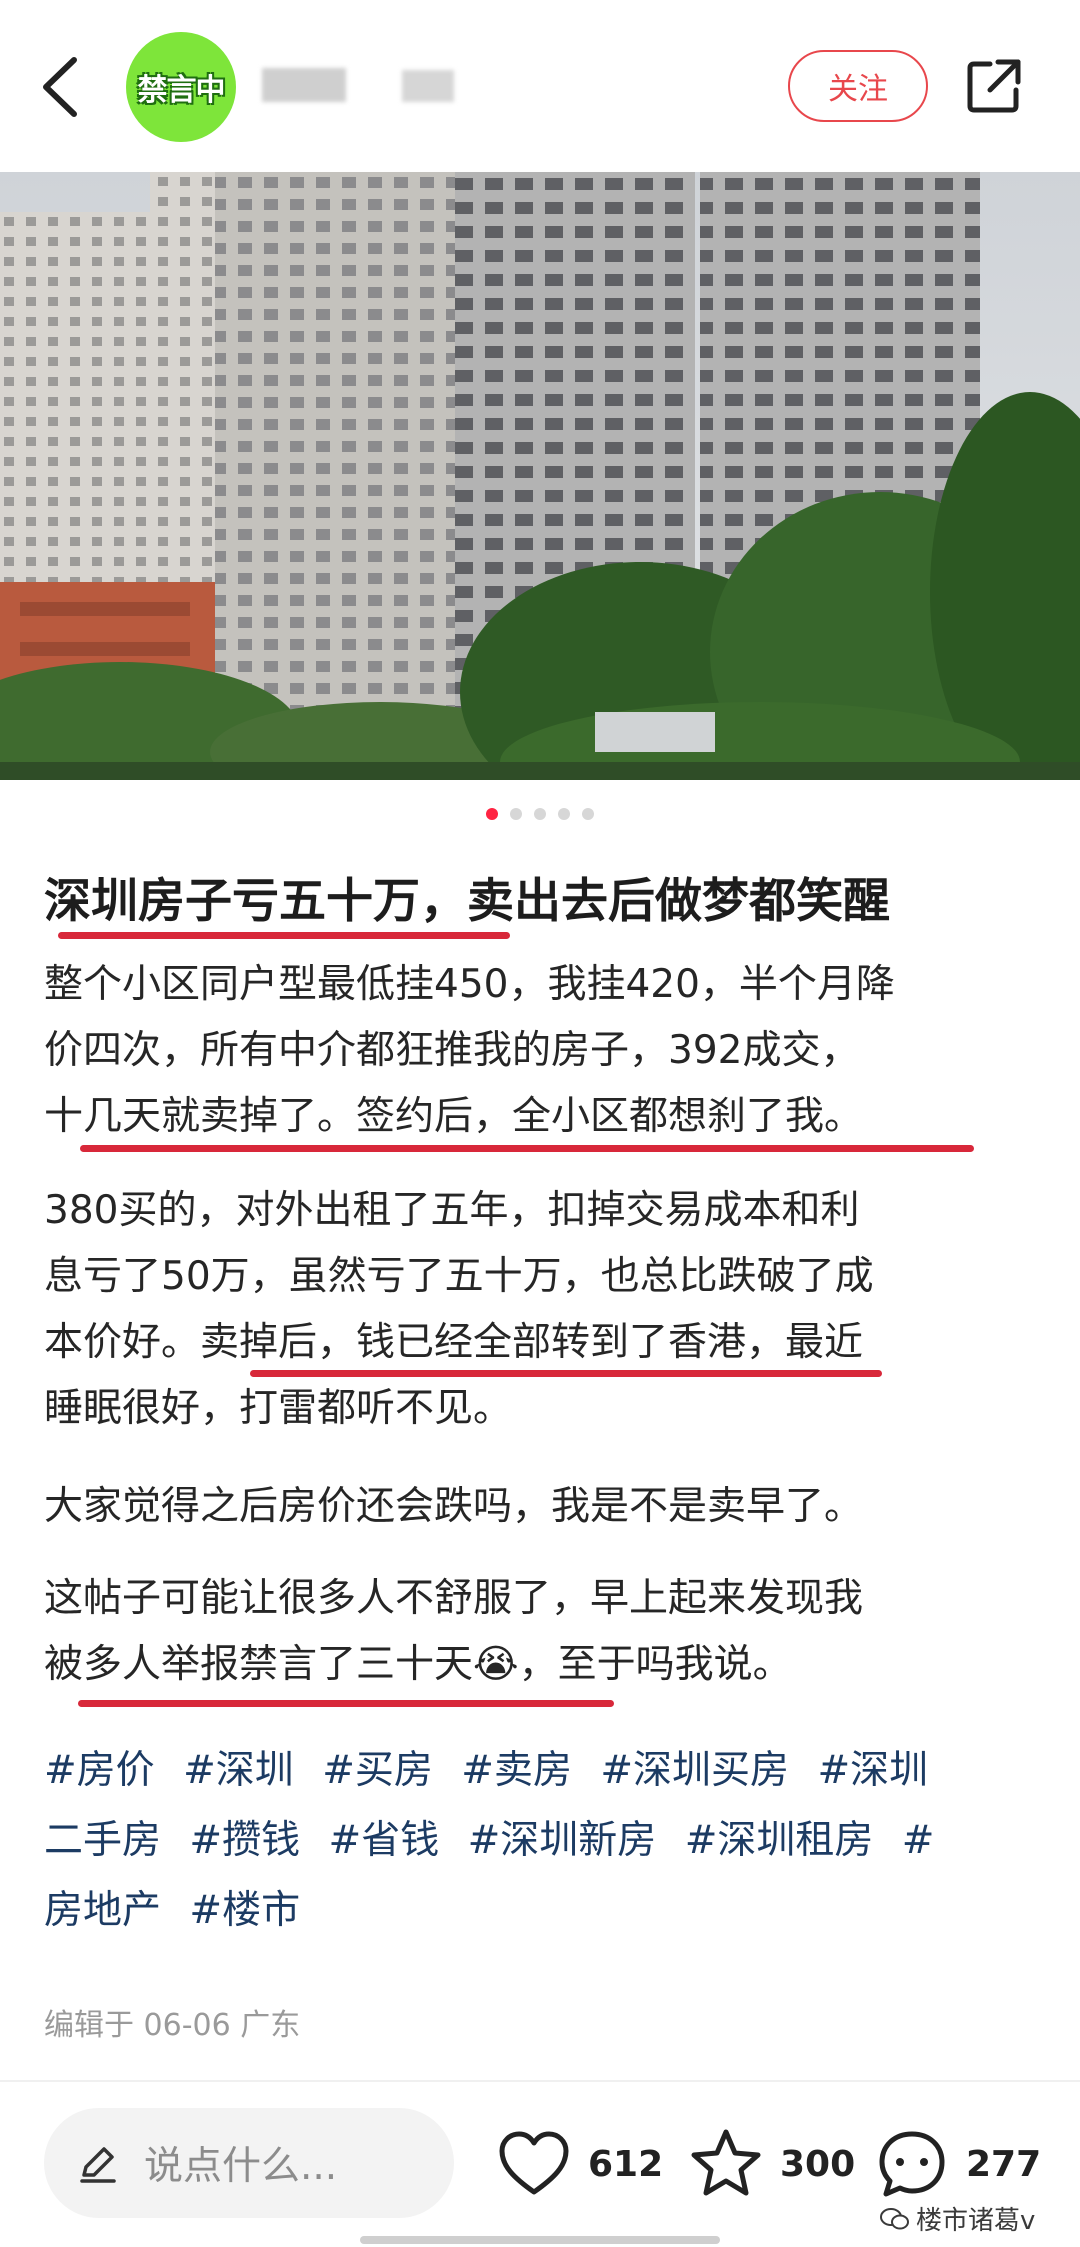 This screenshot has height=2247, width=1080. I want to click on comment-bubble-icon, so click(912, 2164).